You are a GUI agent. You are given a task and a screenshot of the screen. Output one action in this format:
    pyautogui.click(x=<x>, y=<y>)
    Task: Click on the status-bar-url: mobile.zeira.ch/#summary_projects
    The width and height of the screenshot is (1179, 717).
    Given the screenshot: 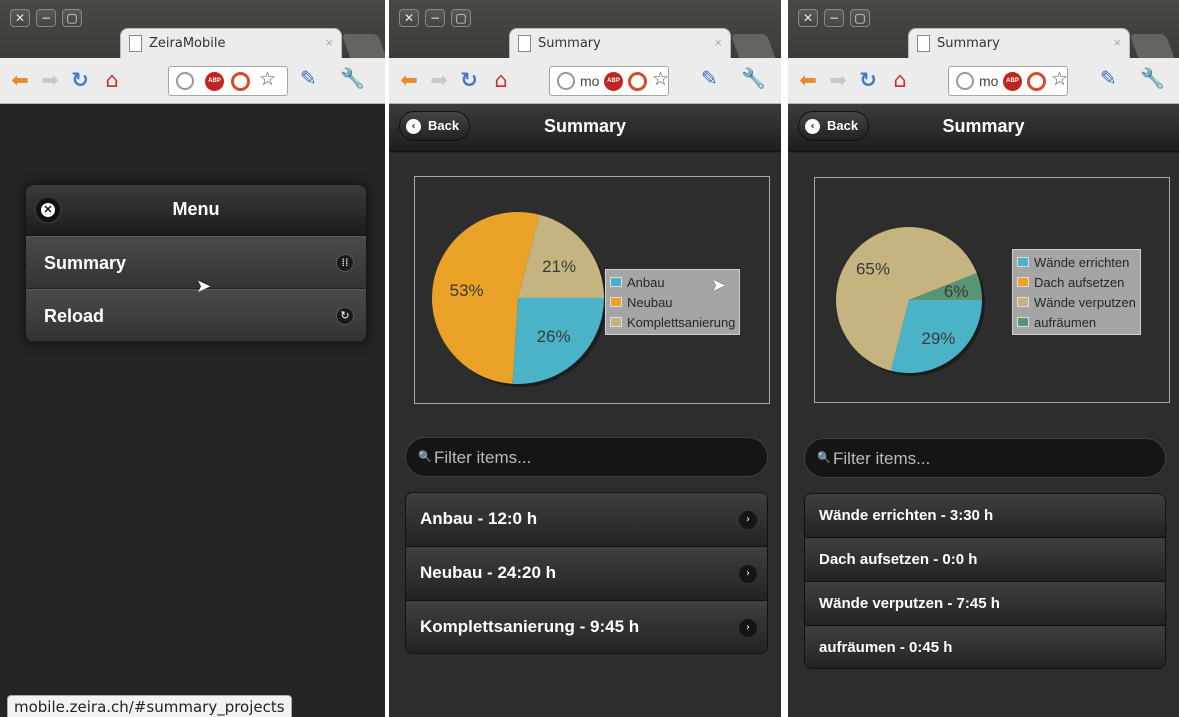 What is the action you would take?
    pyautogui.click(x=149, y=706)
    